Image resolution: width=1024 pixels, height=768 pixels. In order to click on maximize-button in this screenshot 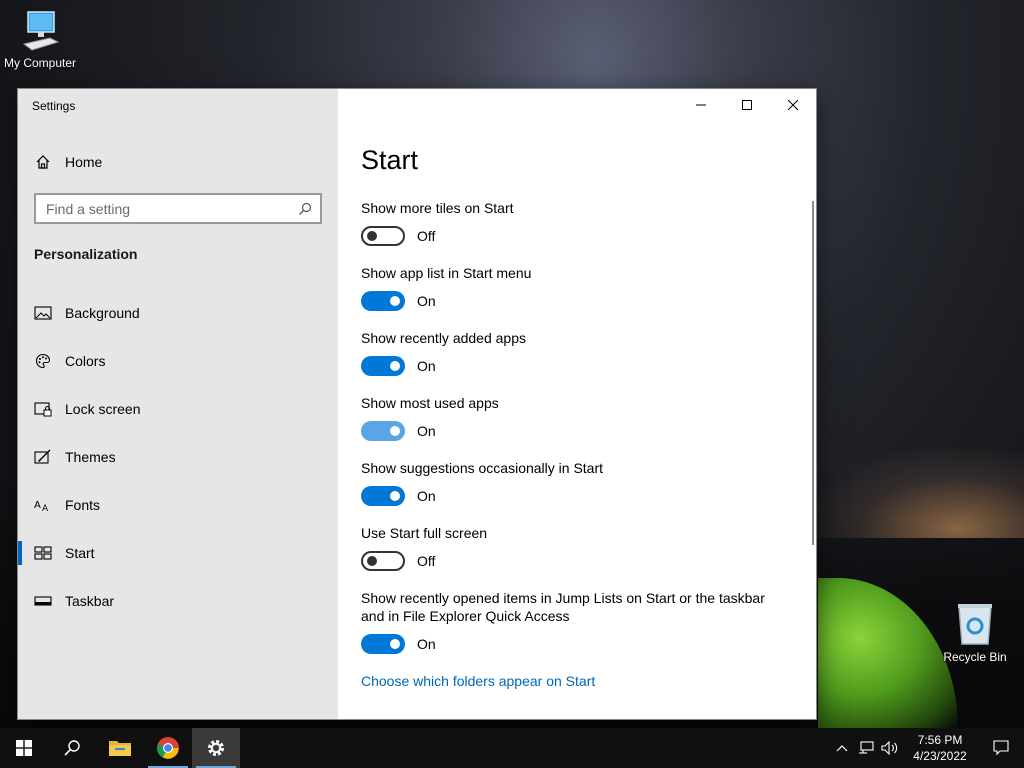, I will do `click(747, 105)`.